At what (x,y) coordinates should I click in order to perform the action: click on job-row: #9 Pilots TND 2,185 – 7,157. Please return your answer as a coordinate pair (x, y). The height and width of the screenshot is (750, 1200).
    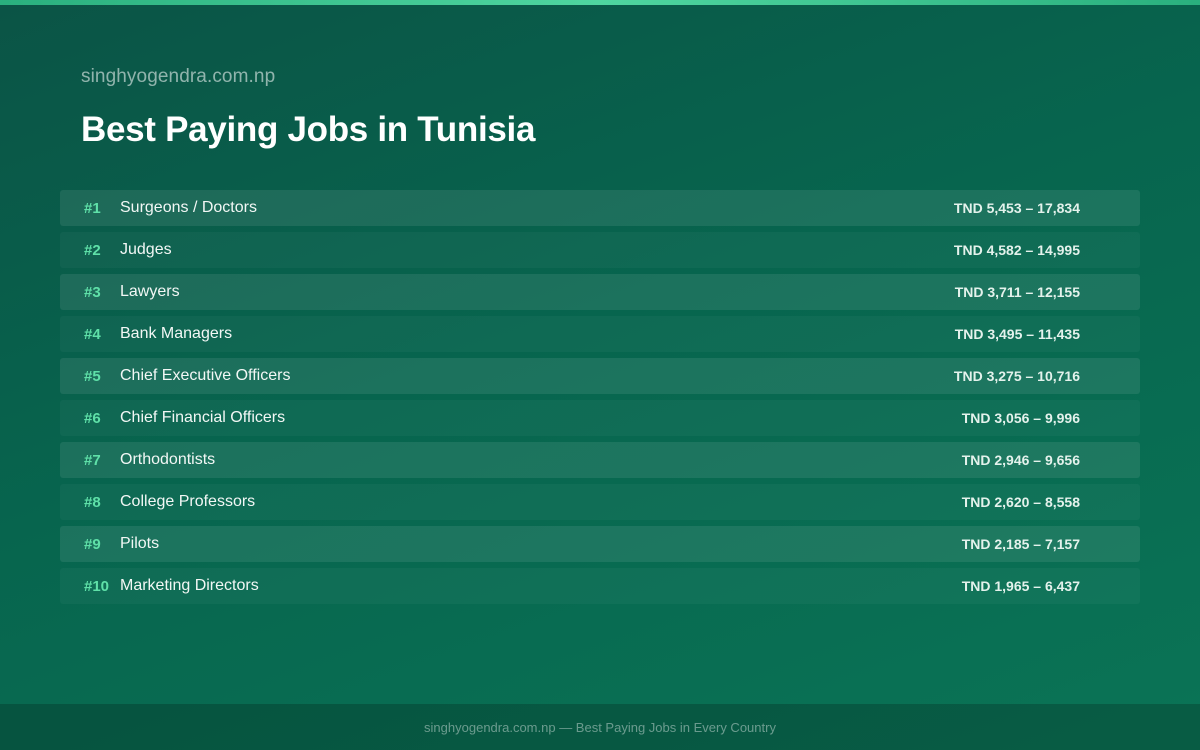
    Looking at the image, I should click on (600, 544).